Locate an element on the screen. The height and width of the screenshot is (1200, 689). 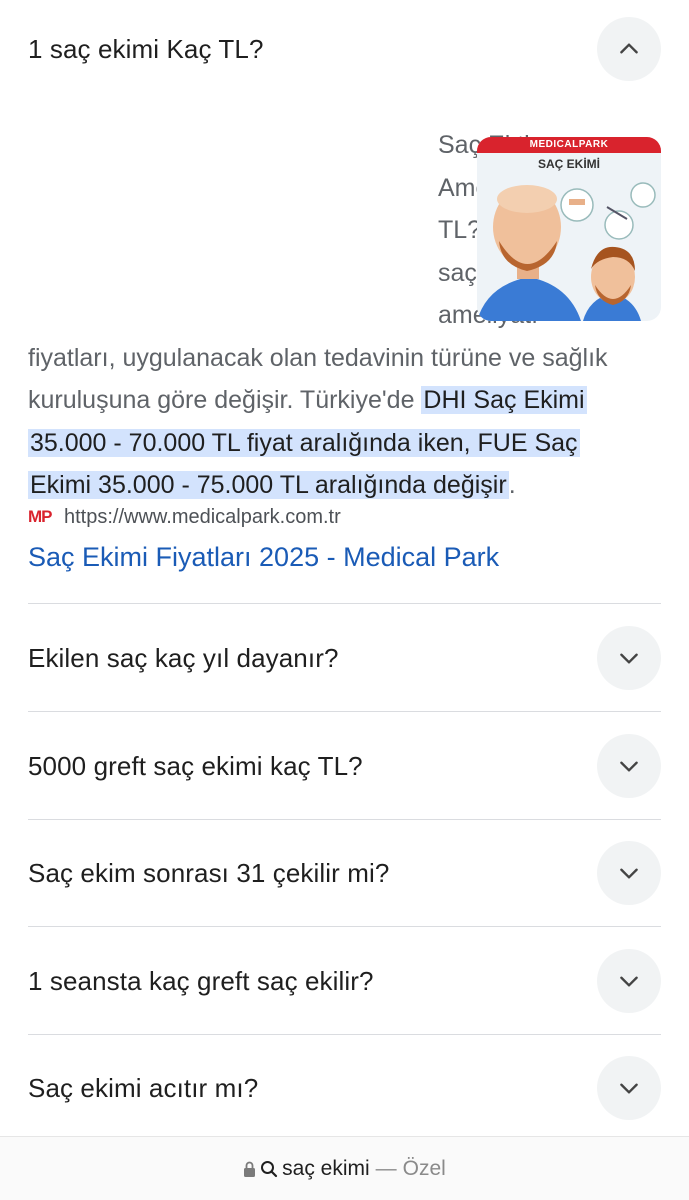
address-bar-query: saç ekimi is located at coordinates (326, 1168).